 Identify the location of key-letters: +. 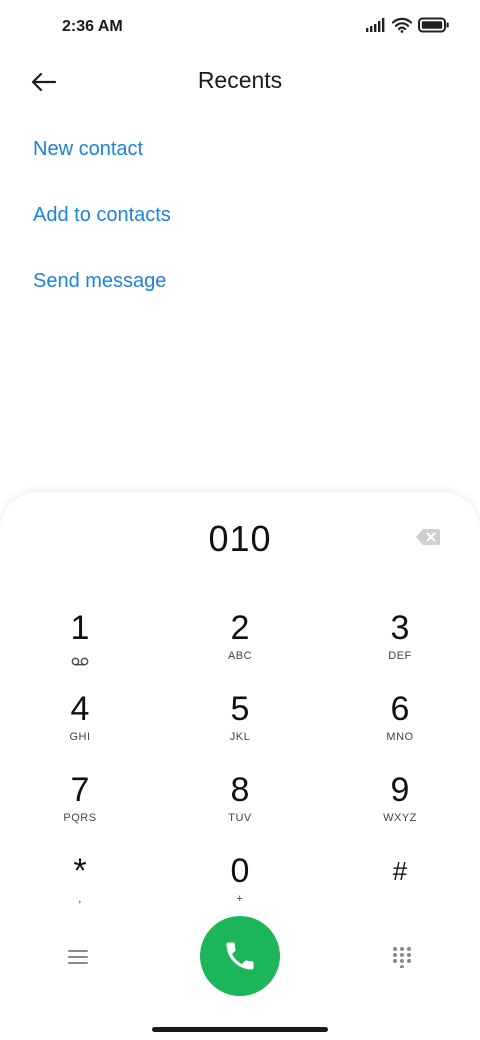
(240, 899).